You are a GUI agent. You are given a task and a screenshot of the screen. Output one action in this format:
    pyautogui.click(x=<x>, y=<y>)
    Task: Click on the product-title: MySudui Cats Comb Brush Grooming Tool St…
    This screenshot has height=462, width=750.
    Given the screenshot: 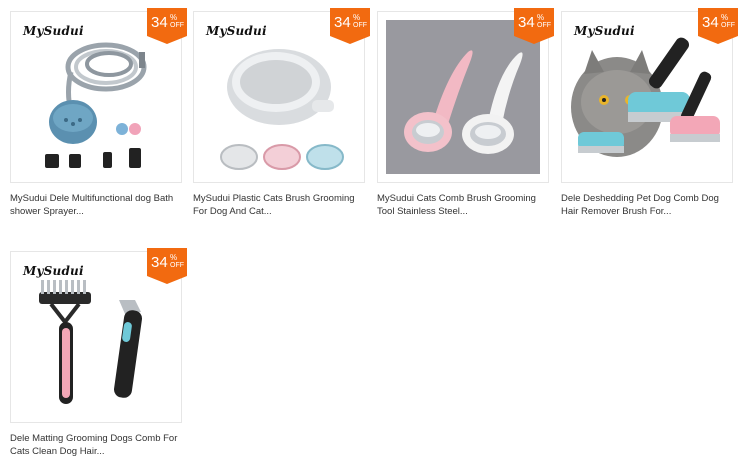 What is the action you would take?
    pyautogui.click(x=463, y=205)
    